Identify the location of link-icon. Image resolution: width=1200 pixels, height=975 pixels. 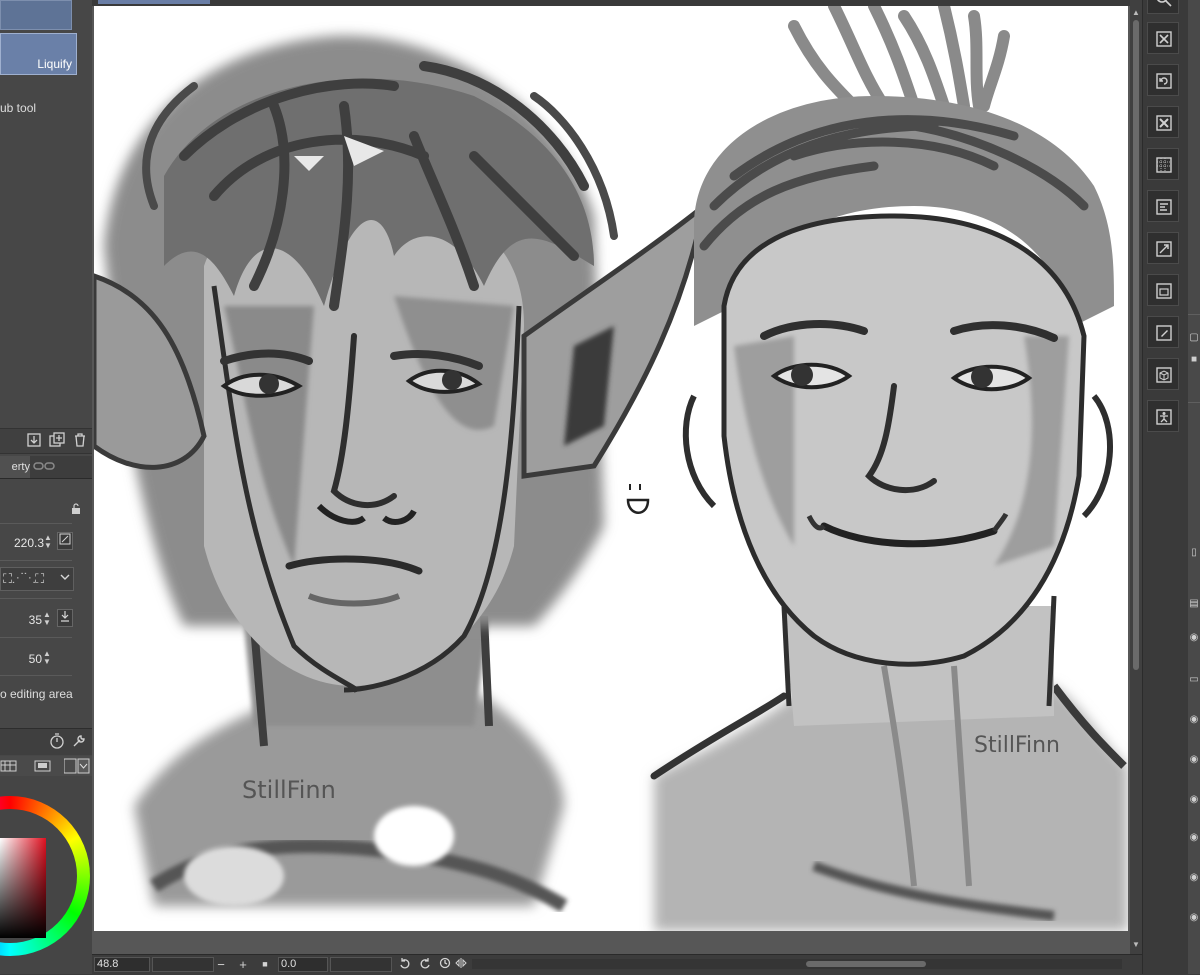
(44, 467).